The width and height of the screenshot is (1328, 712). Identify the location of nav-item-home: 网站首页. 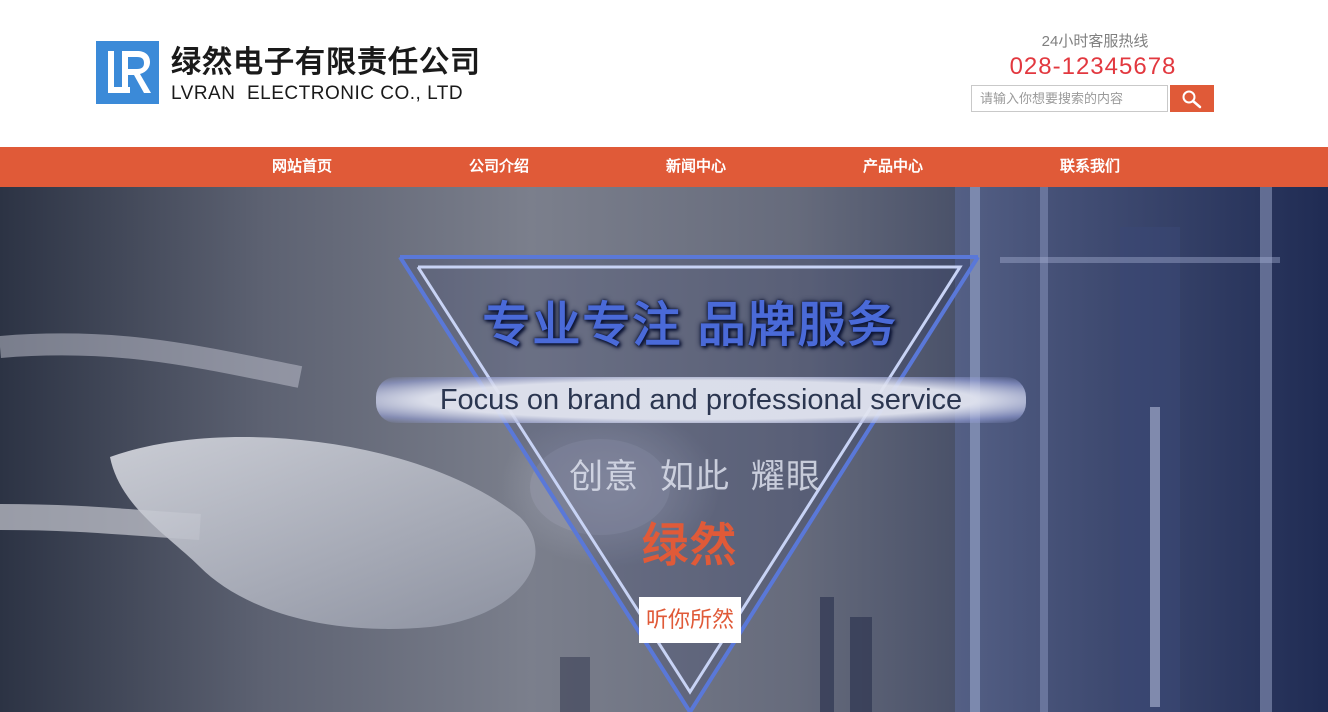
(302, 167).